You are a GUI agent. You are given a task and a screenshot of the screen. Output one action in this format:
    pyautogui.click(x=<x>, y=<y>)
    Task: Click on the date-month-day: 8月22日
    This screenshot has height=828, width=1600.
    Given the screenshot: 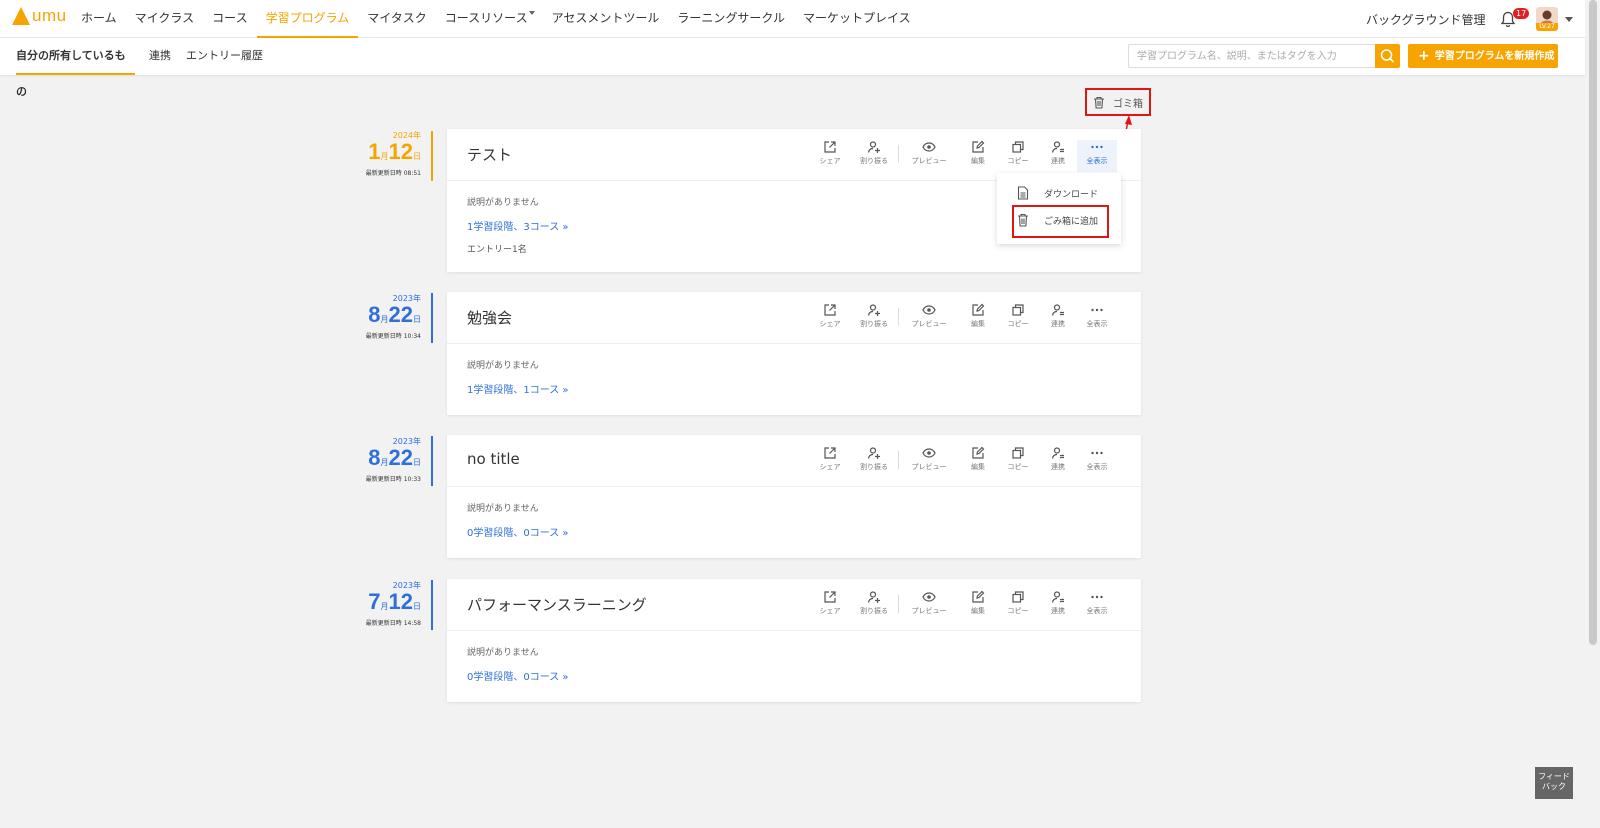 What is the action you would take?
    pyautogui.click(x=391, y=317)
    